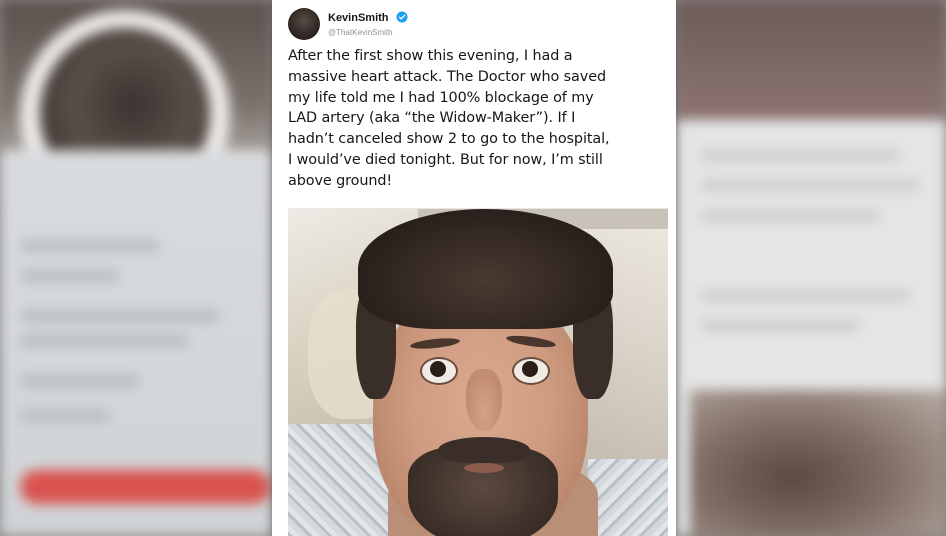  I want to click on bg-follow-button, so click(145, 487).